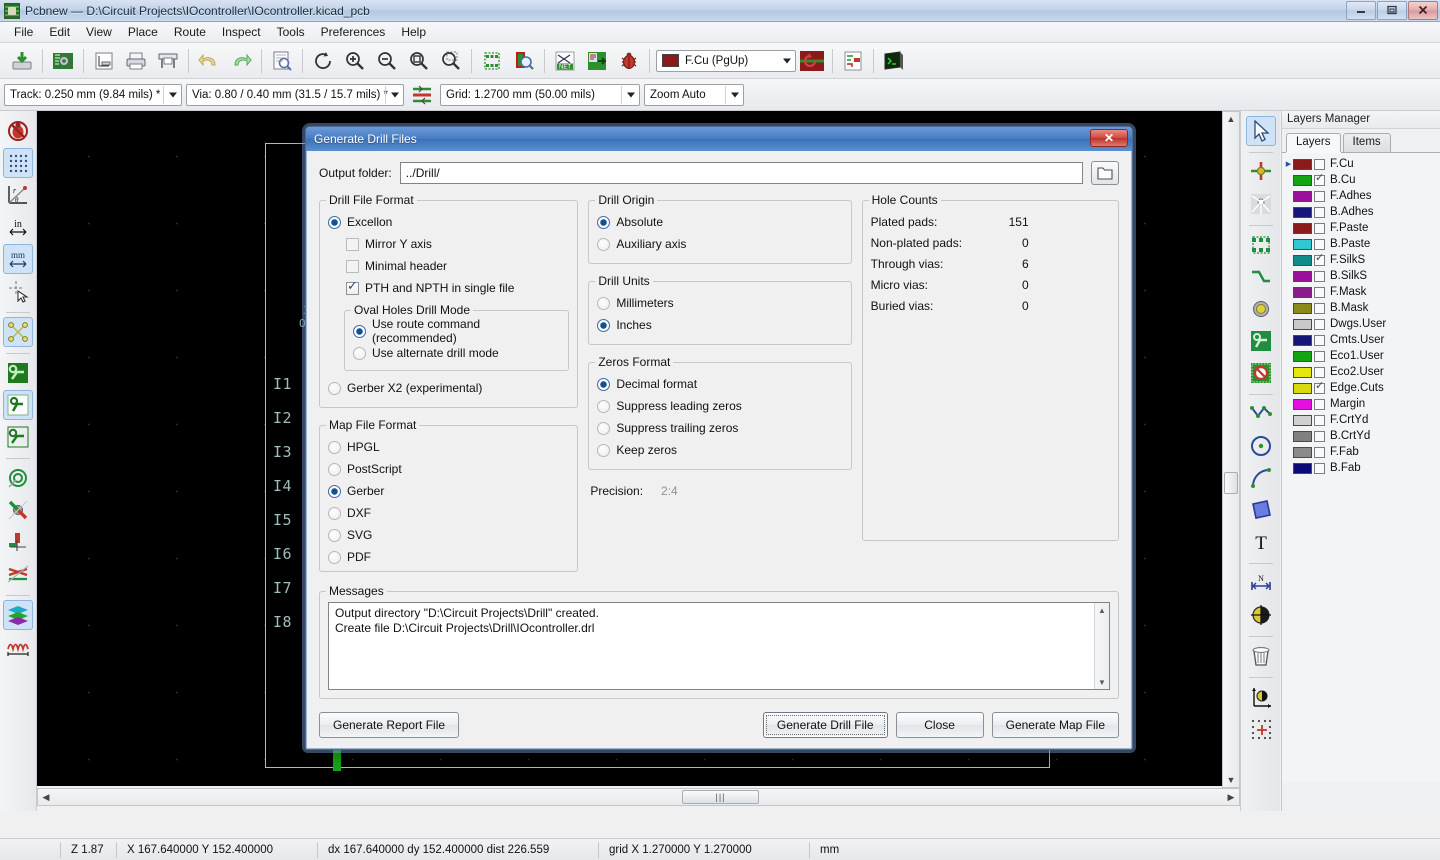 The height and width of the screenshot is (860, 1440). I want to click on radio-map-dxf: DXF, so click(448, 513).